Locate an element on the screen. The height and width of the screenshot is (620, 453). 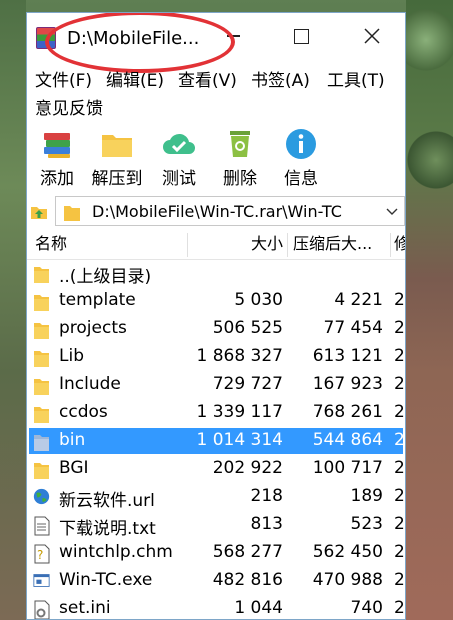
file-row: 新云软件.url 218 189 2 is located at coordinates (216, 498).